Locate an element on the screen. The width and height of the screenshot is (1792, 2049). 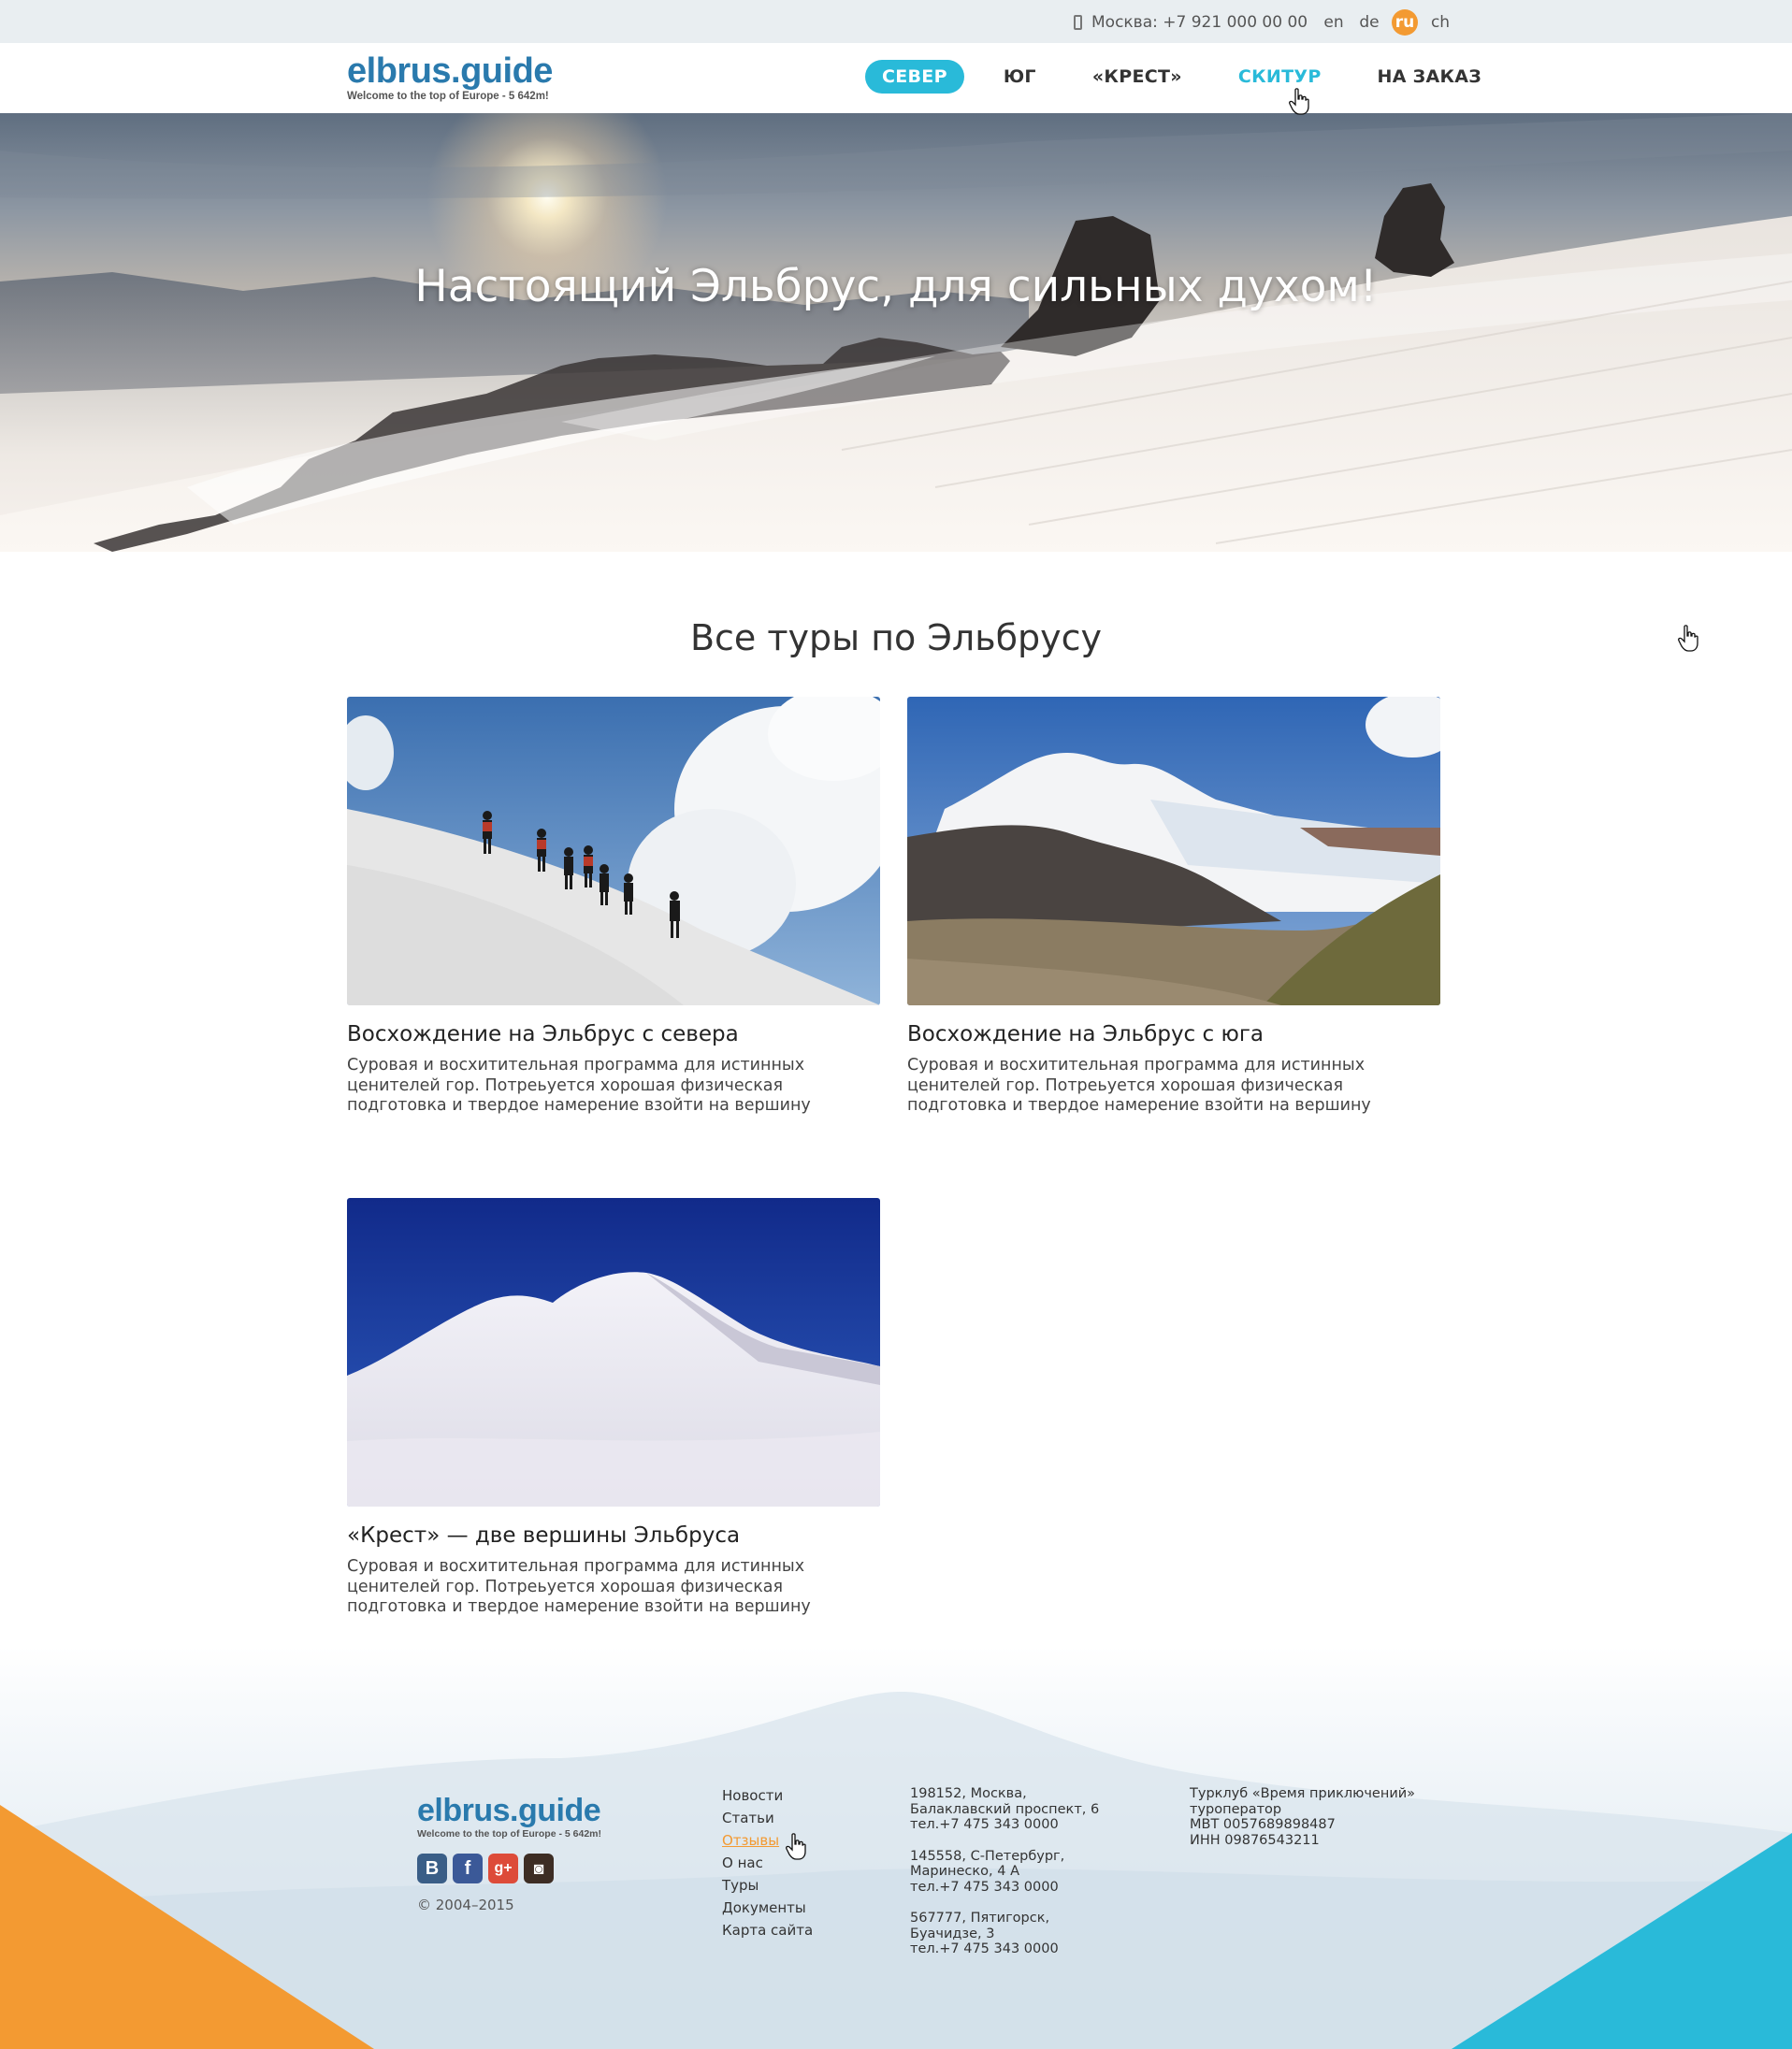
footer-link-documents: Документы is located at coordinates (767, 1909).